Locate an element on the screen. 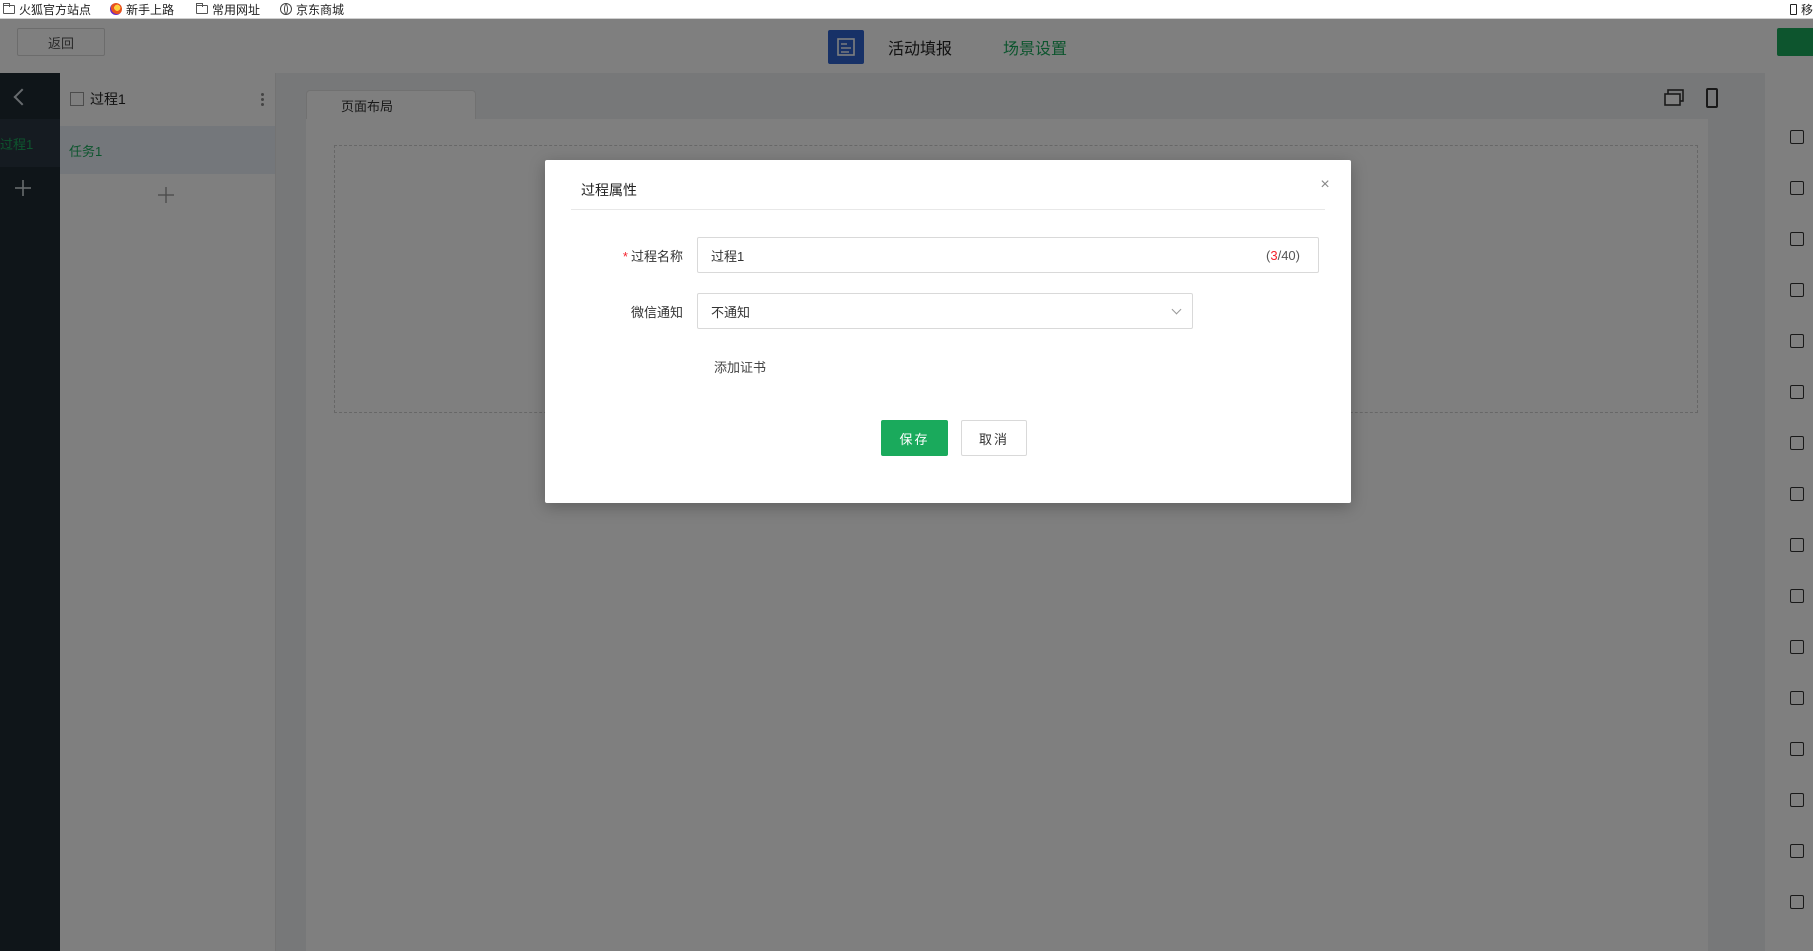 The width and height of the screenshot is (1813, 951). mobile-icon is located at coordinates (1793, 9).